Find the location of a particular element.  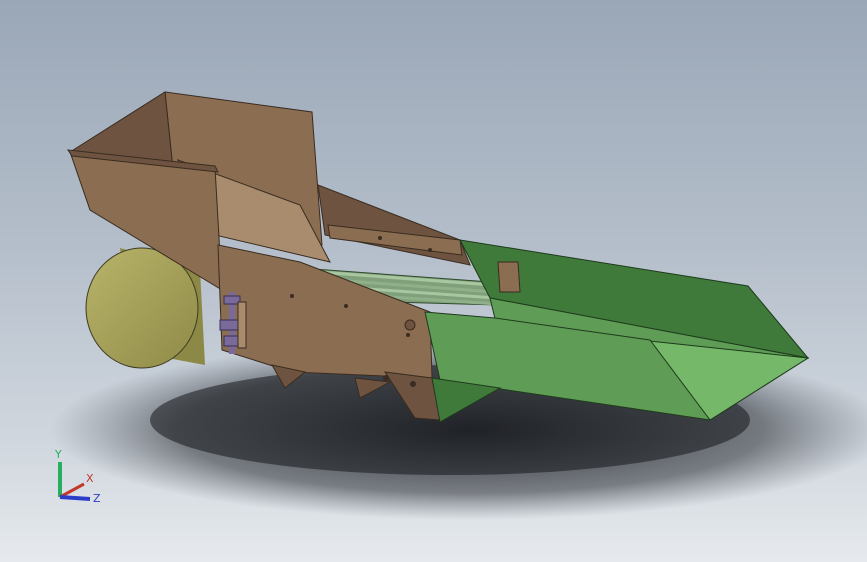

triad-z-axis is located at coordinates (75, 498).